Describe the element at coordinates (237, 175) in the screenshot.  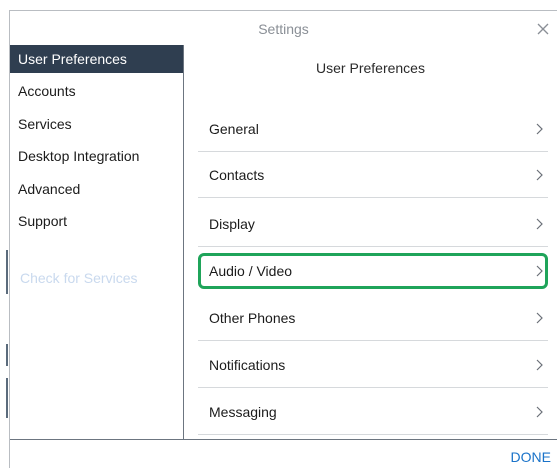
I see `row-label: Contacts` at that location.